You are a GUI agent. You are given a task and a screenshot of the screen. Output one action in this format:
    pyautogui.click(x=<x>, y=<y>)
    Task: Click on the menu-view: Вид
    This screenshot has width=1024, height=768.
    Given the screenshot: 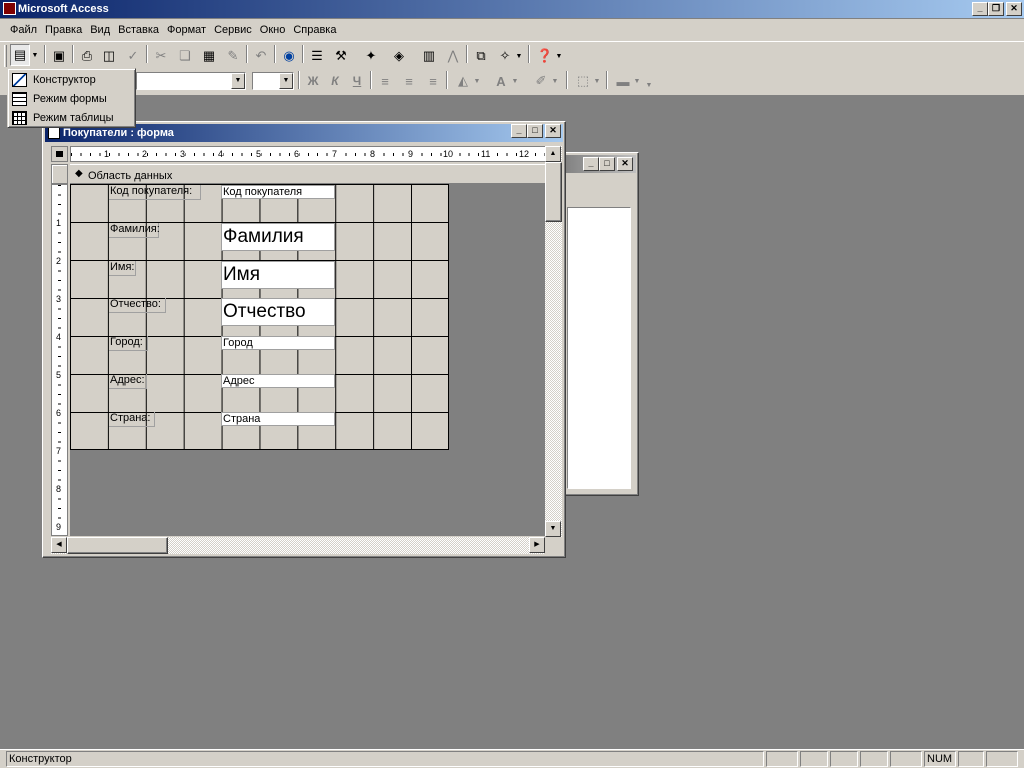 What is the action you would take?
    pyautogui.click(x=100, y=30)
    